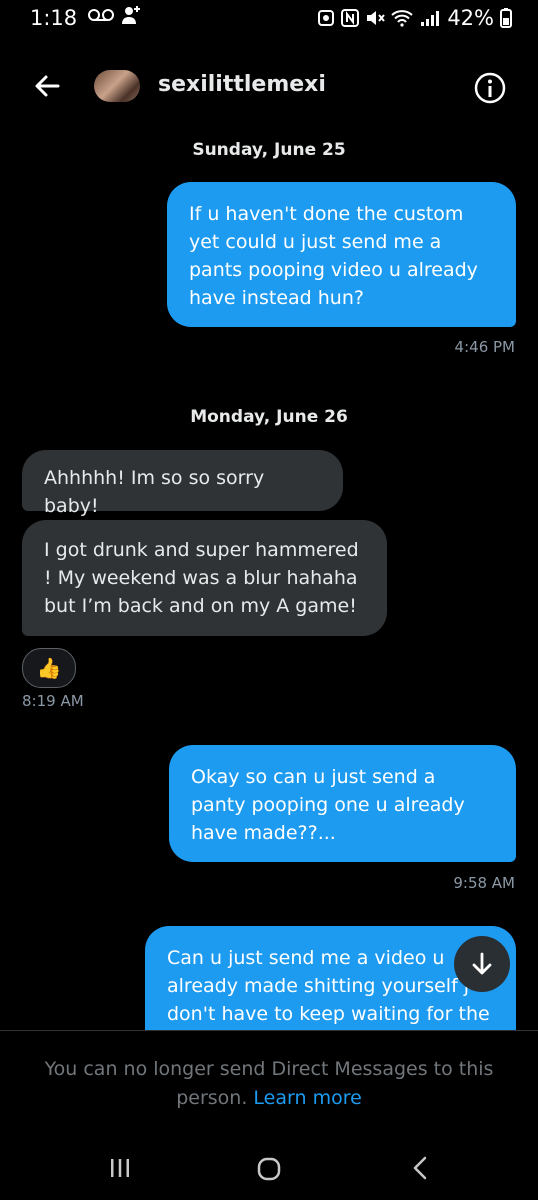  Describe the element at coordinates (53, 701) in the screenshot. I see `message-timestamp: 8:19 AM` at that location.